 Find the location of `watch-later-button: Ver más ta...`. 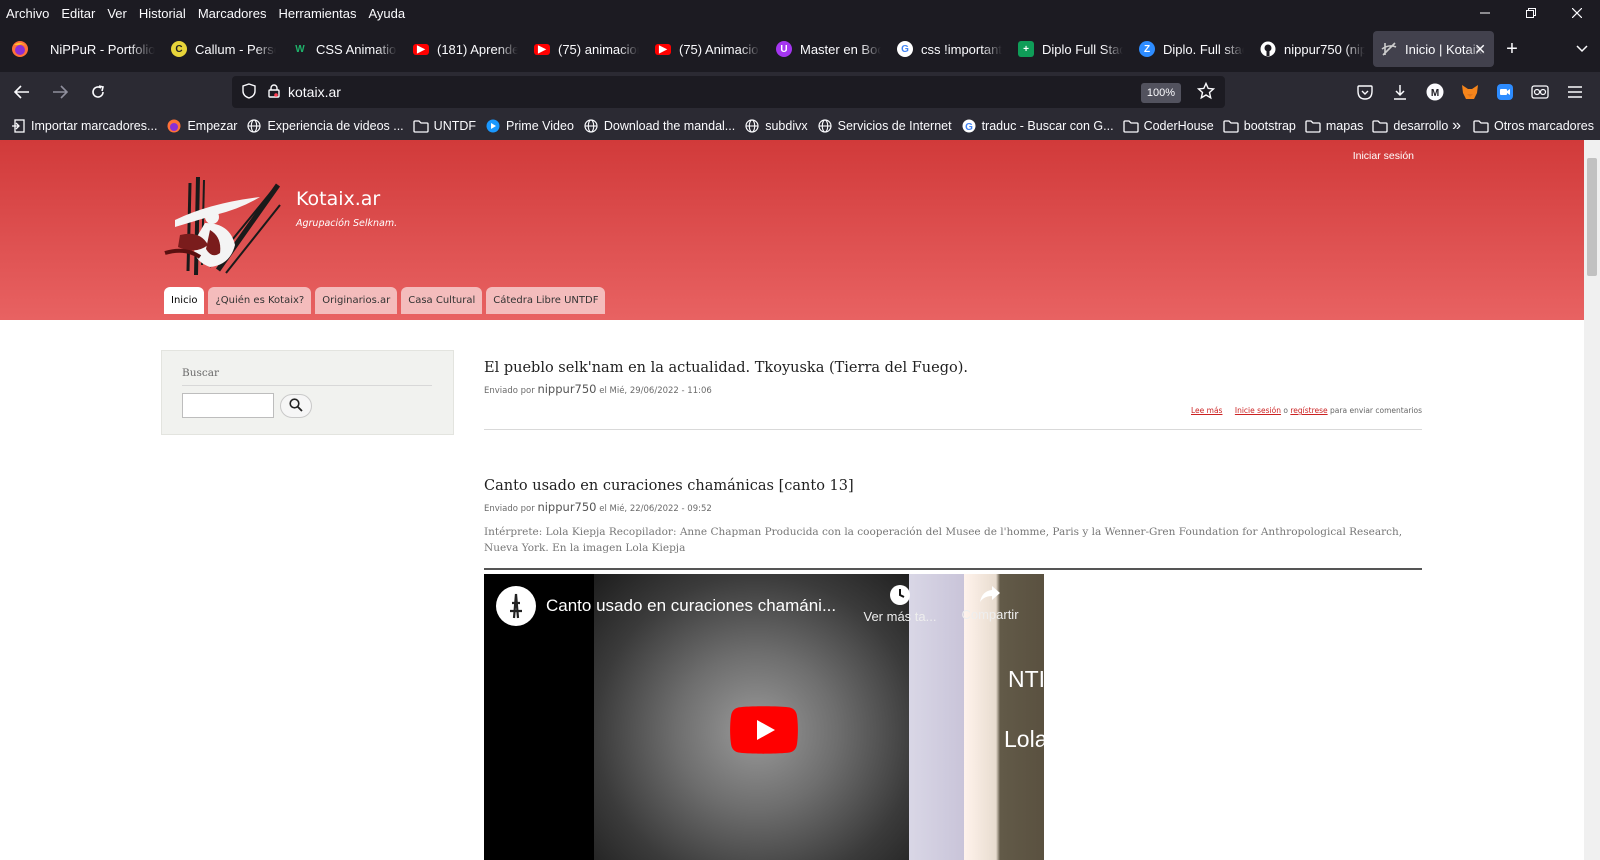

watch-later-button: Ver más ta... is located at coordinates (900, 604).